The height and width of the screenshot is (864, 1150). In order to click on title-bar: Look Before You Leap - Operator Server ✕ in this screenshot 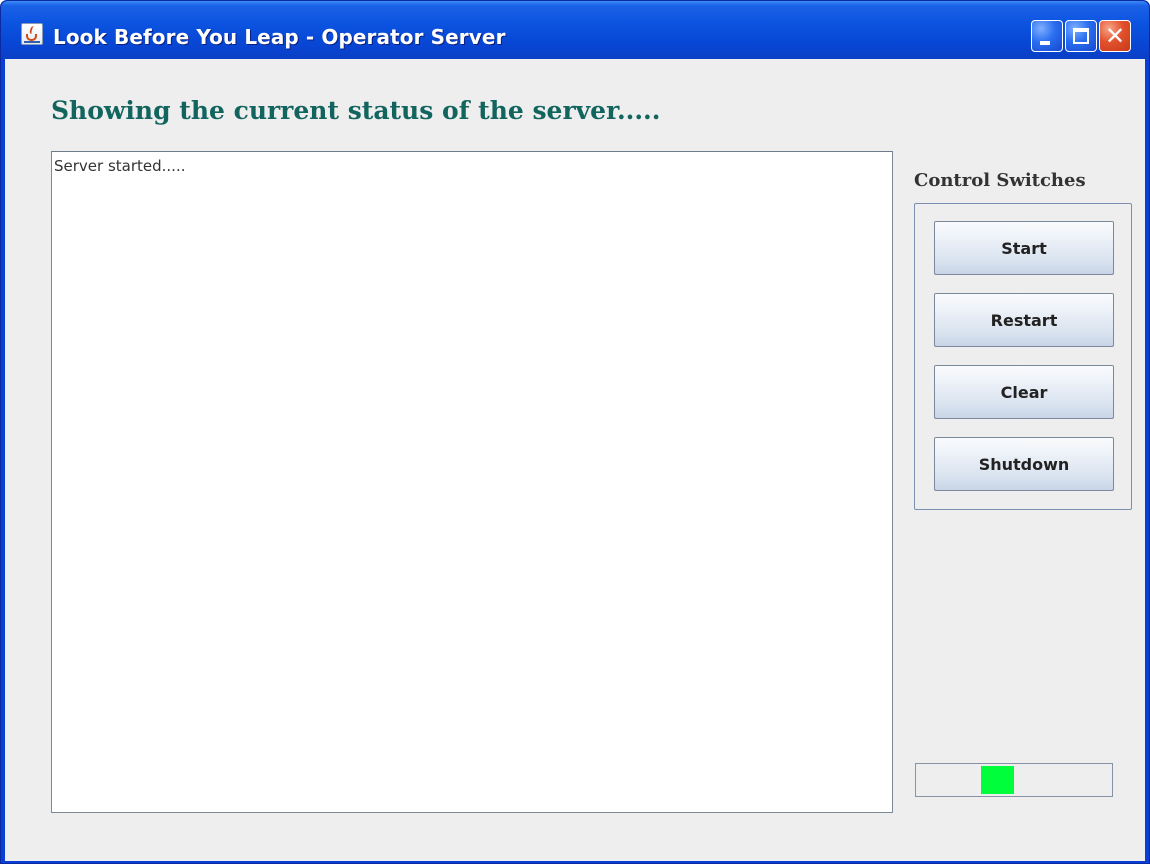, I will do `click(575, 30)`.